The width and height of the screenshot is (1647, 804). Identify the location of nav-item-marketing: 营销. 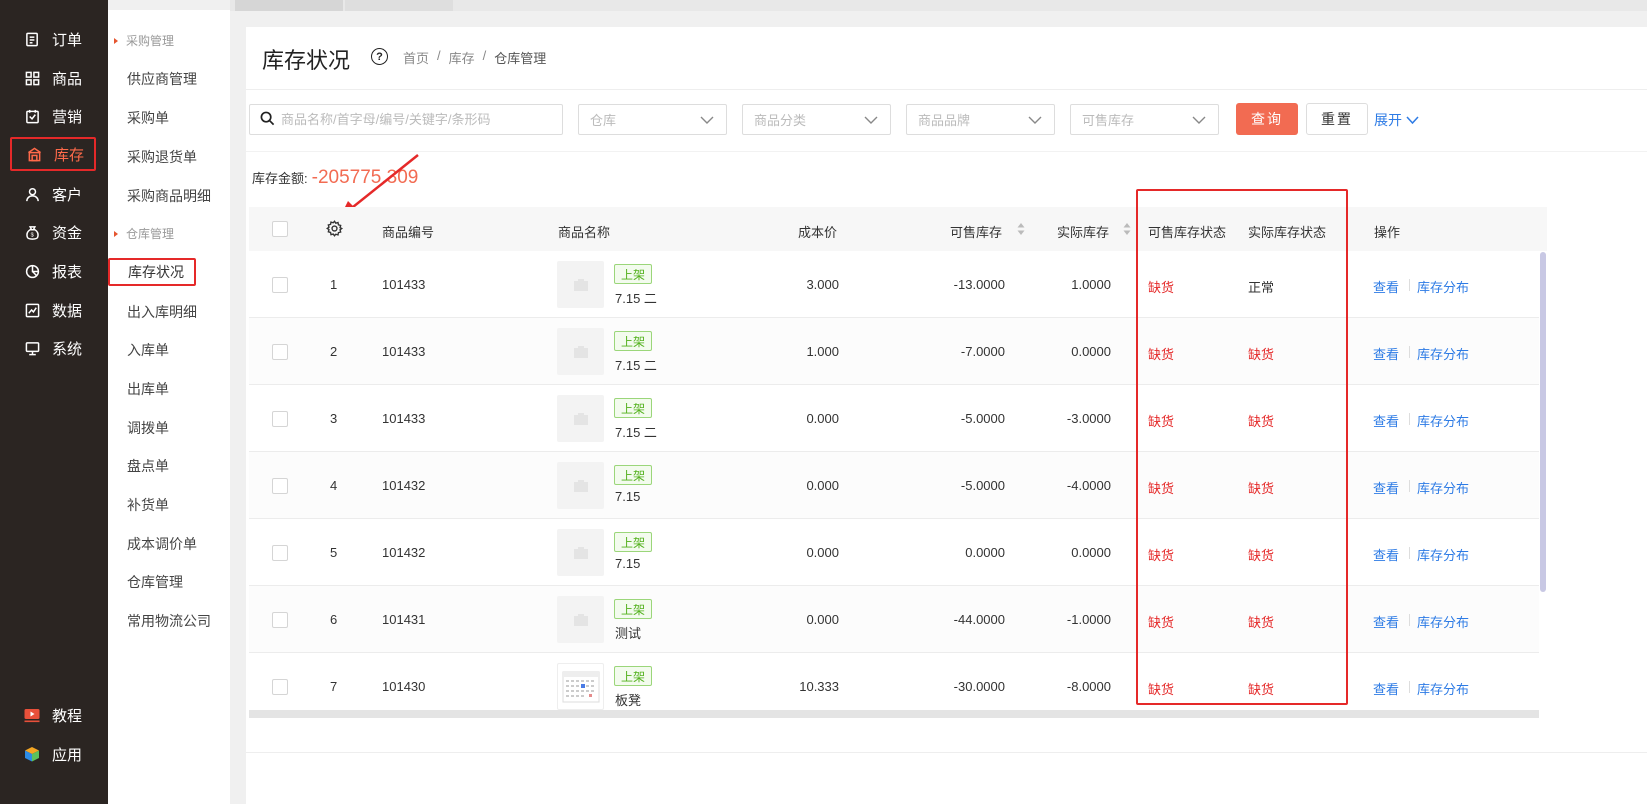
(53, 116).